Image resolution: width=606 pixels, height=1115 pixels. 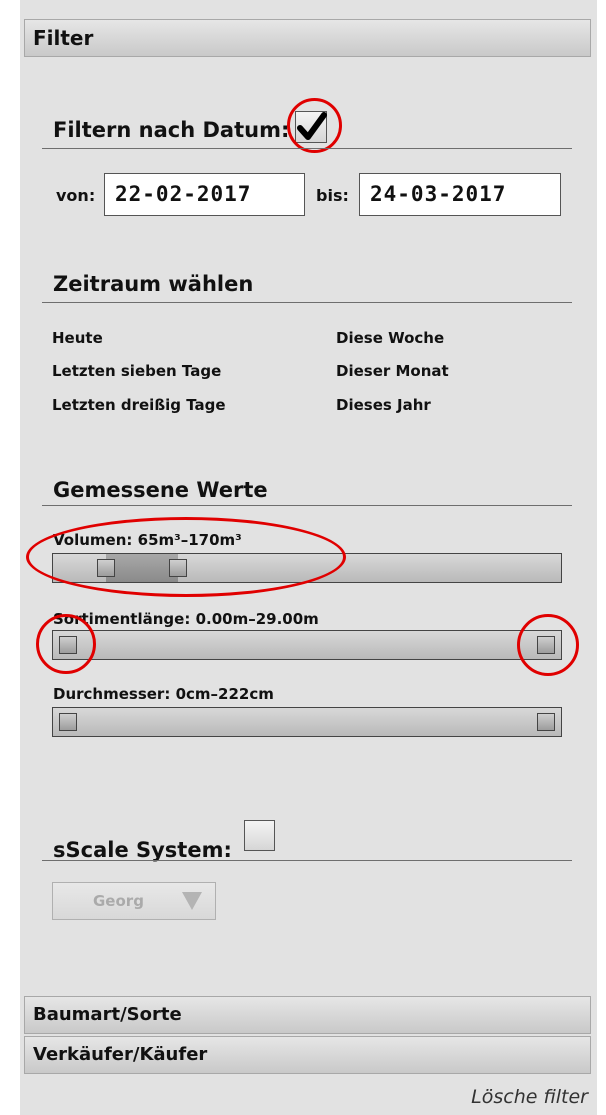 I want to click on sscale-checkbox, so click(x=259, y=835).